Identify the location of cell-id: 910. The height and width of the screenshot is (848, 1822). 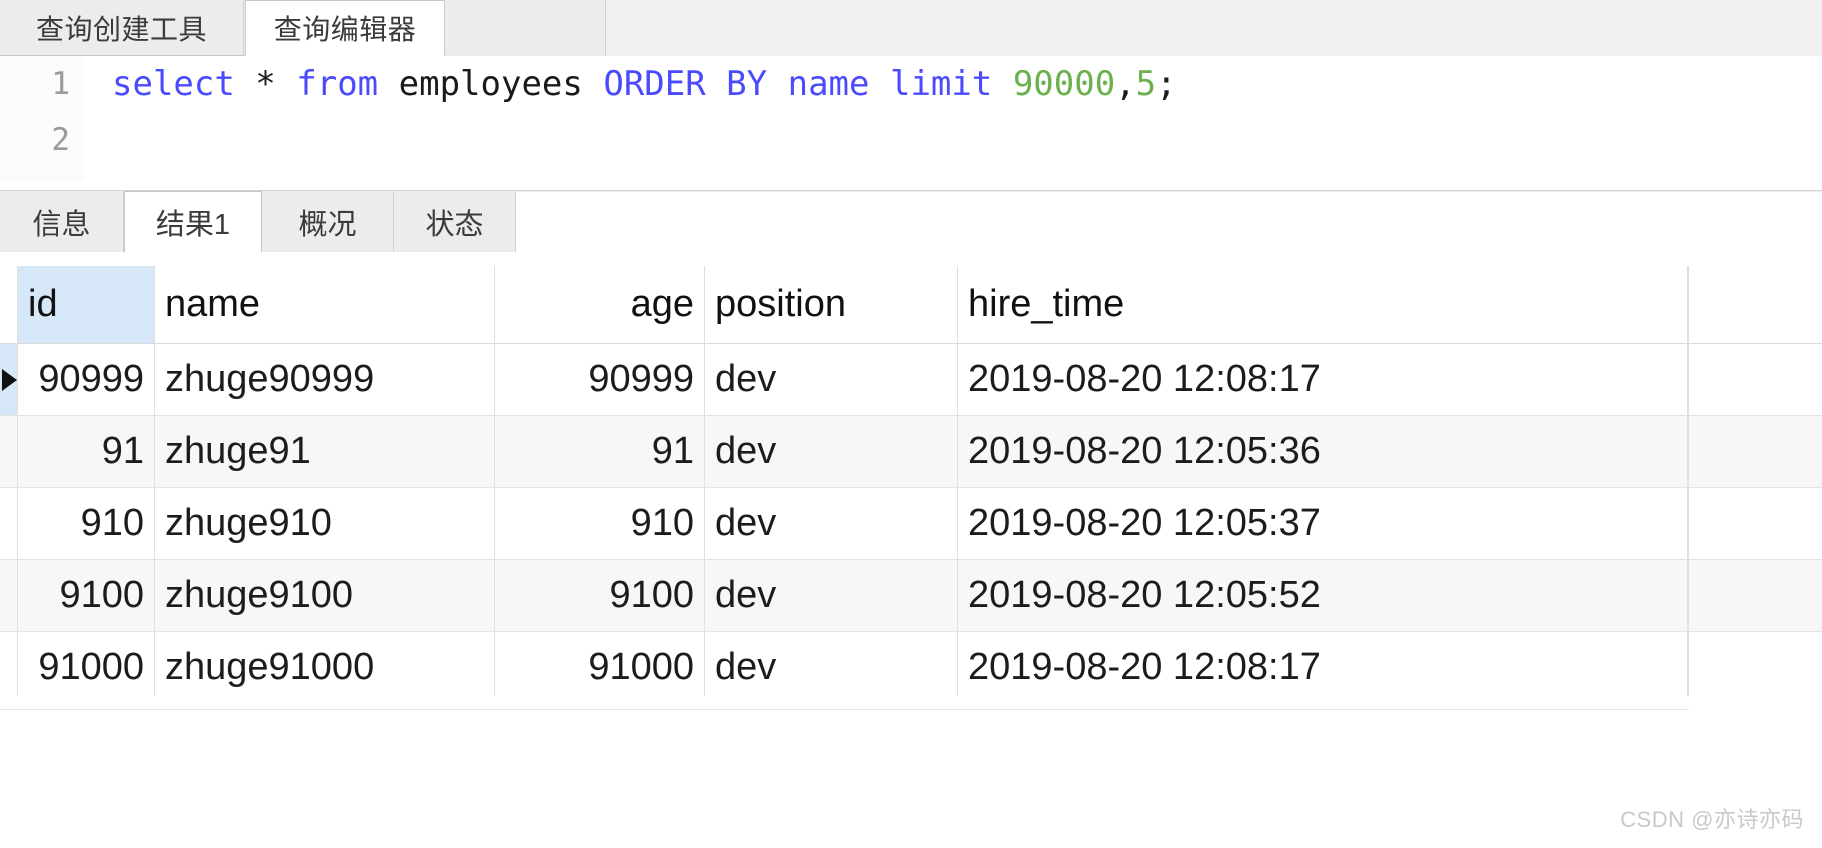
(86, 523).